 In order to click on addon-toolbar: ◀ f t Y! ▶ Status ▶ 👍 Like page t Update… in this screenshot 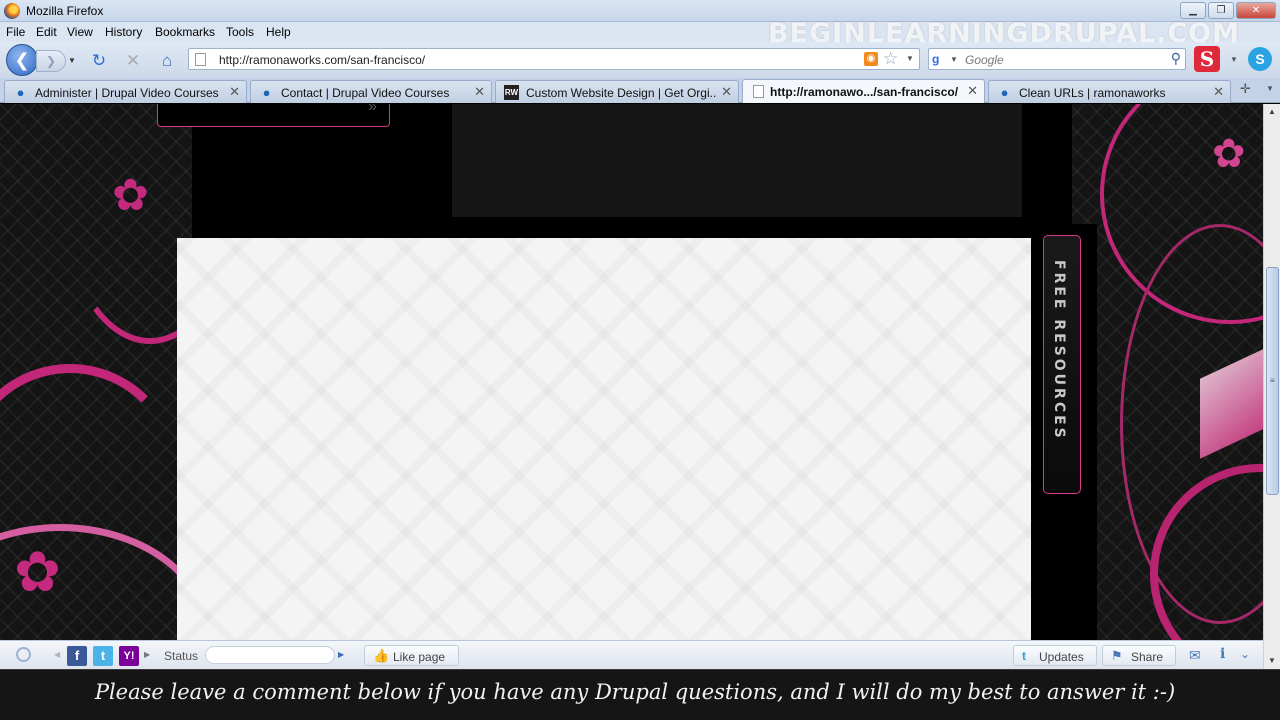, I will do `click(631, 654)`.